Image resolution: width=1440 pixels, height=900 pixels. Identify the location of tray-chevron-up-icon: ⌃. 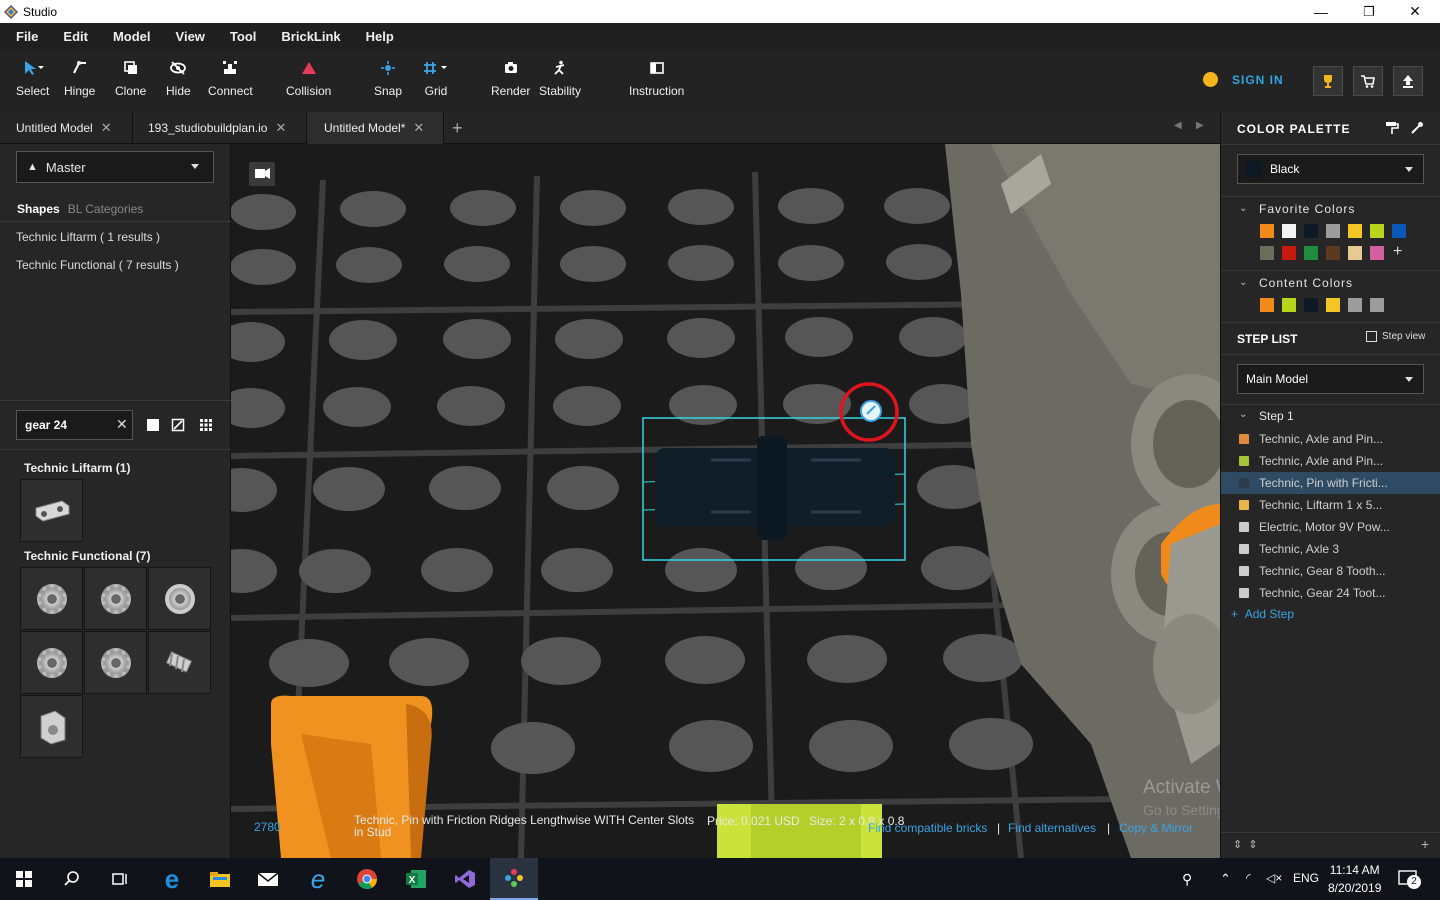
(1225, 879).